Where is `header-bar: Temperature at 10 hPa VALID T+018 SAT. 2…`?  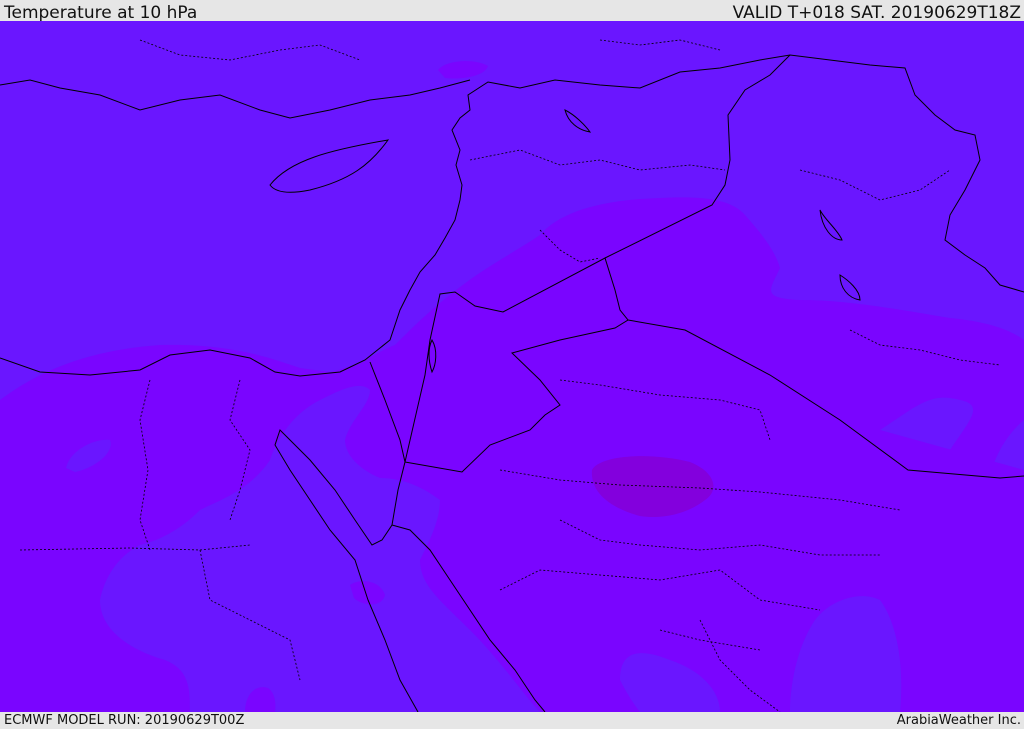
header-bar: Temperature at 10 hPa VALID T+018 SAT. 2… is located at coordinates (512, 11).